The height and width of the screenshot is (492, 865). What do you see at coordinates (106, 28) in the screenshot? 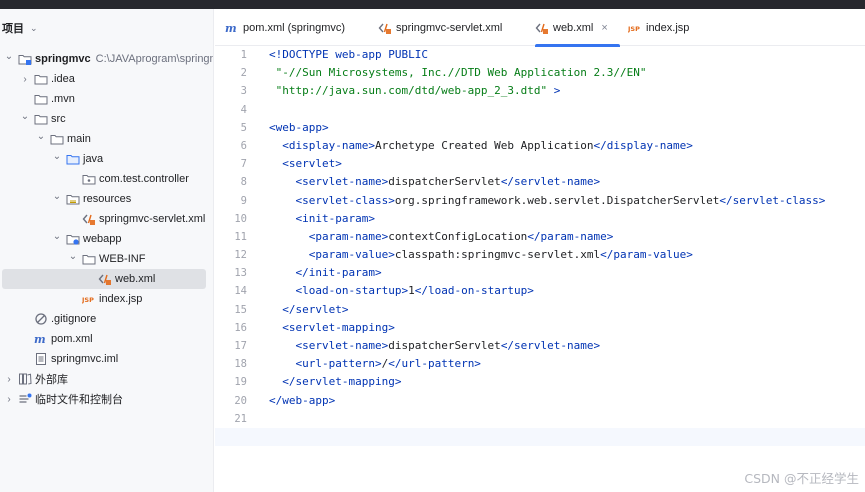
I see `project-panel-header: 项目 ⌄` at bounding box center [106, 28].